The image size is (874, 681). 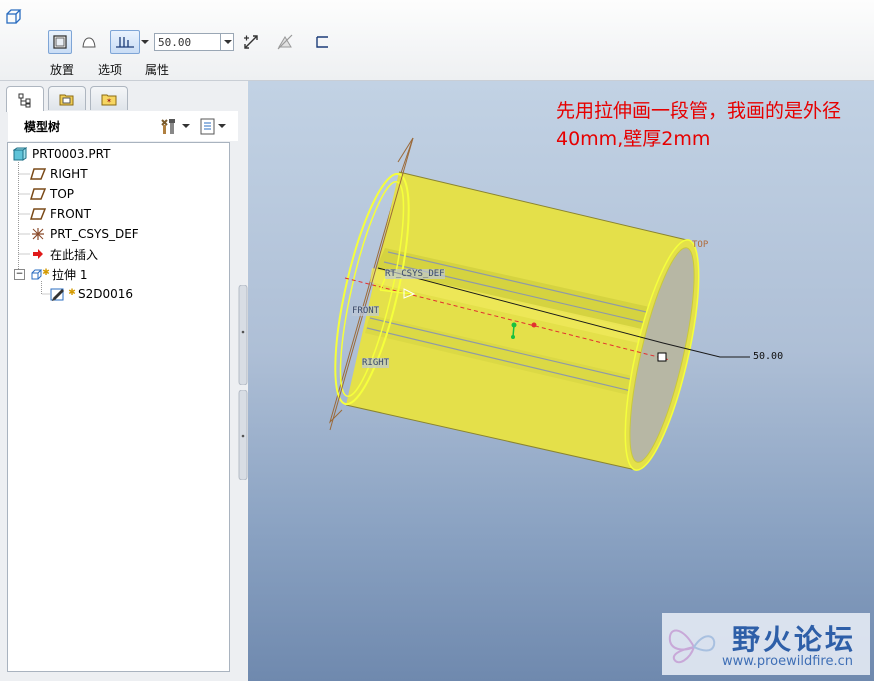 I want to click on model-tree-icon, so click(x=24, y=100).